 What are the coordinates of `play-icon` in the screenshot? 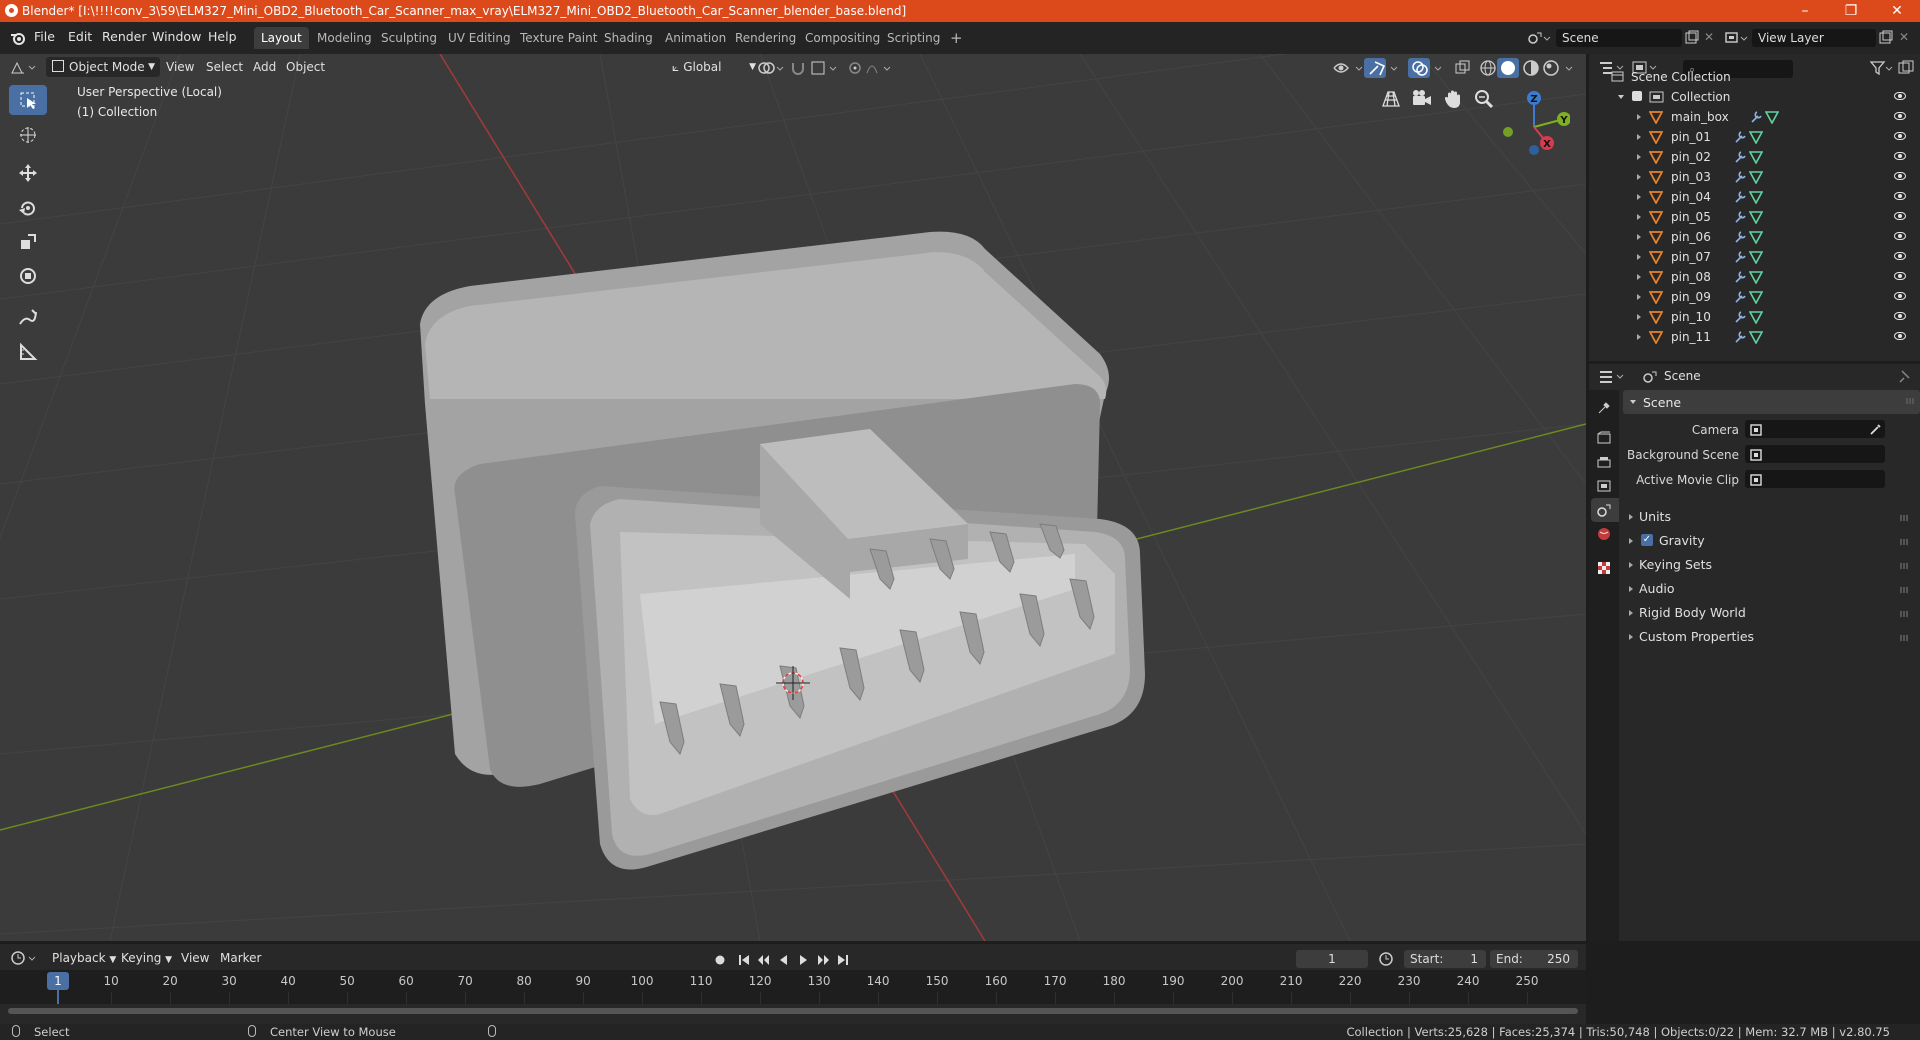 It's located at (803, 960).